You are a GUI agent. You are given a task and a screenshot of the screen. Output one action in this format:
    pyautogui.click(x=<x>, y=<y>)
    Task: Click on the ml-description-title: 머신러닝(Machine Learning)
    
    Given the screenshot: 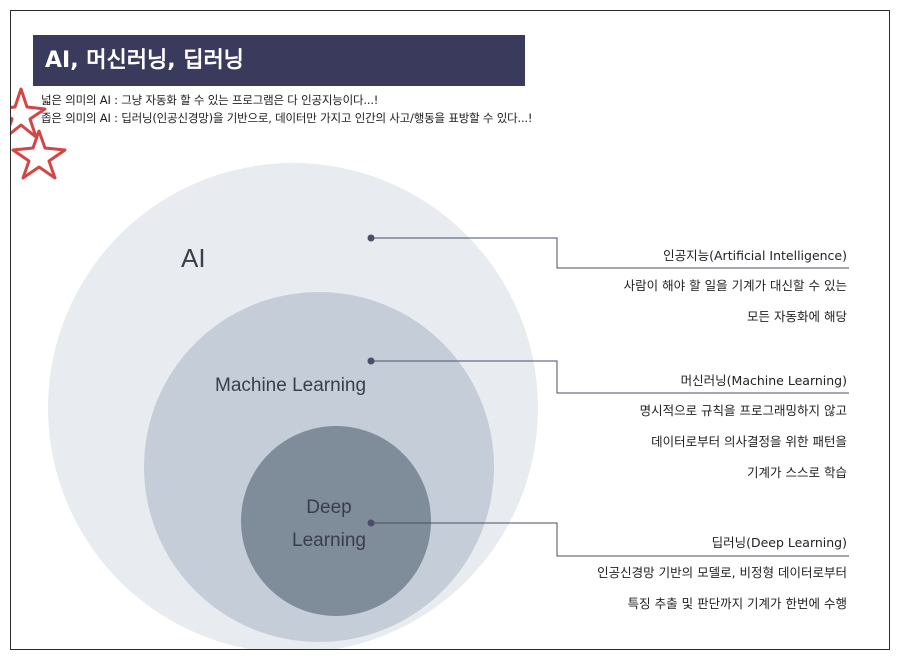 What is the action you would take?
    pyautogui.click(x=763, y=380)
    